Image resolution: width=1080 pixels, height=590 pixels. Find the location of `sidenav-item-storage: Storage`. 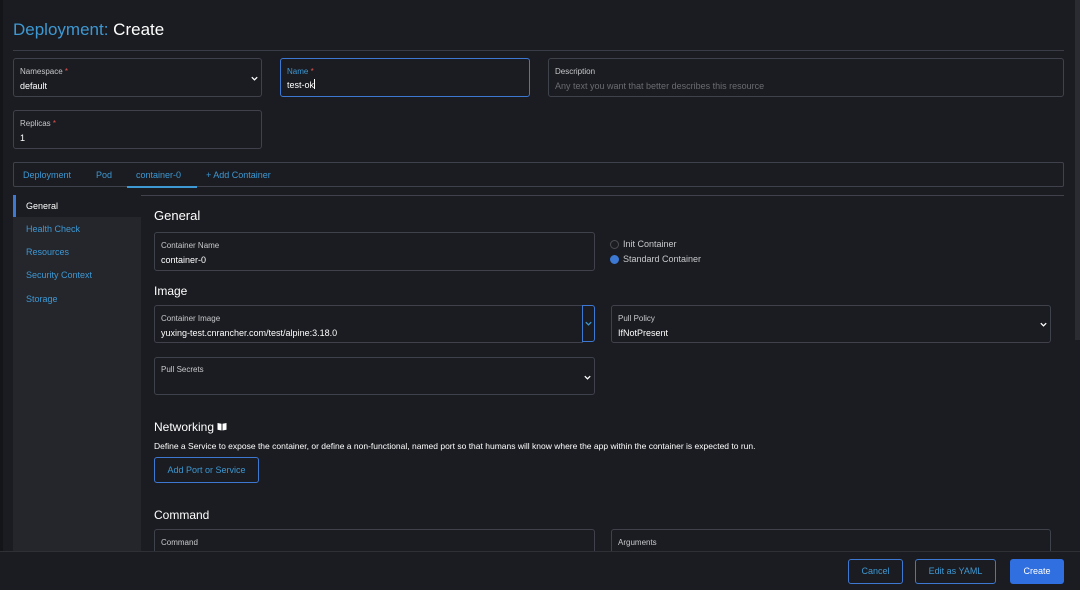

sidenav-item-storage: Storage is located at coordinates (42, 299).